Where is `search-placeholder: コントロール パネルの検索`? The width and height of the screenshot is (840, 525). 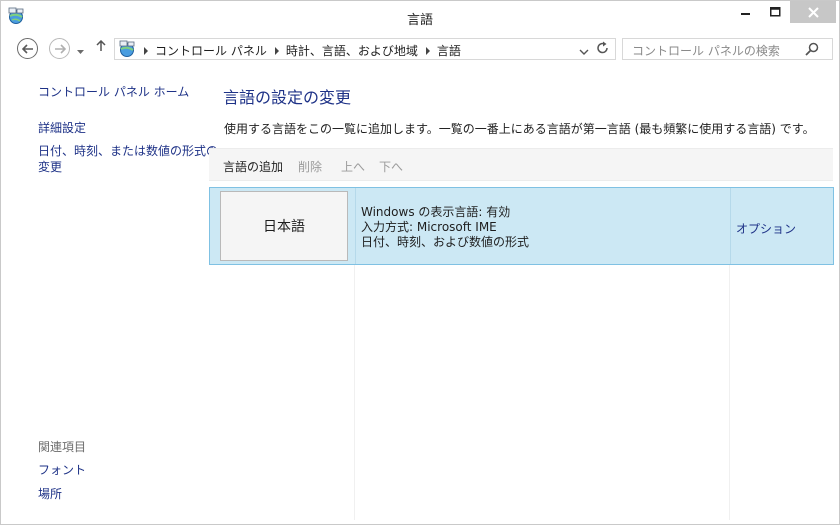
search-placeholder: コントロール パネルの検索 is located at coordinates (706, 51).